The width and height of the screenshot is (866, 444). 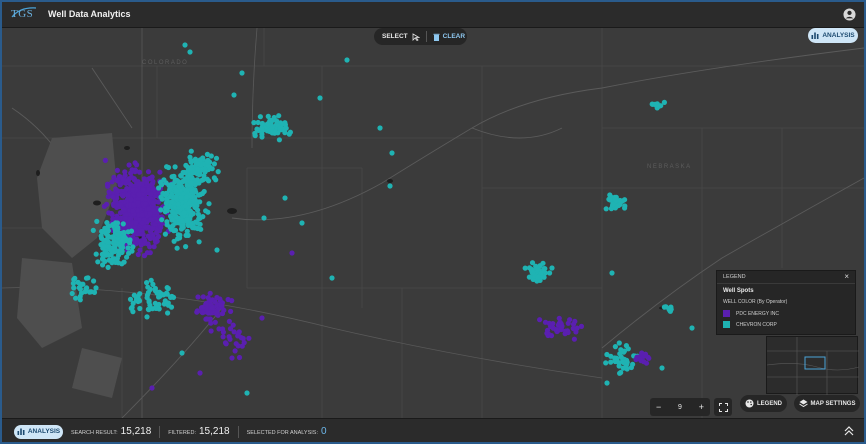 What do you see at coordinates (723, 407) in the screenshot?
I see `fullscreen-button` at bounding box center [723, 407].